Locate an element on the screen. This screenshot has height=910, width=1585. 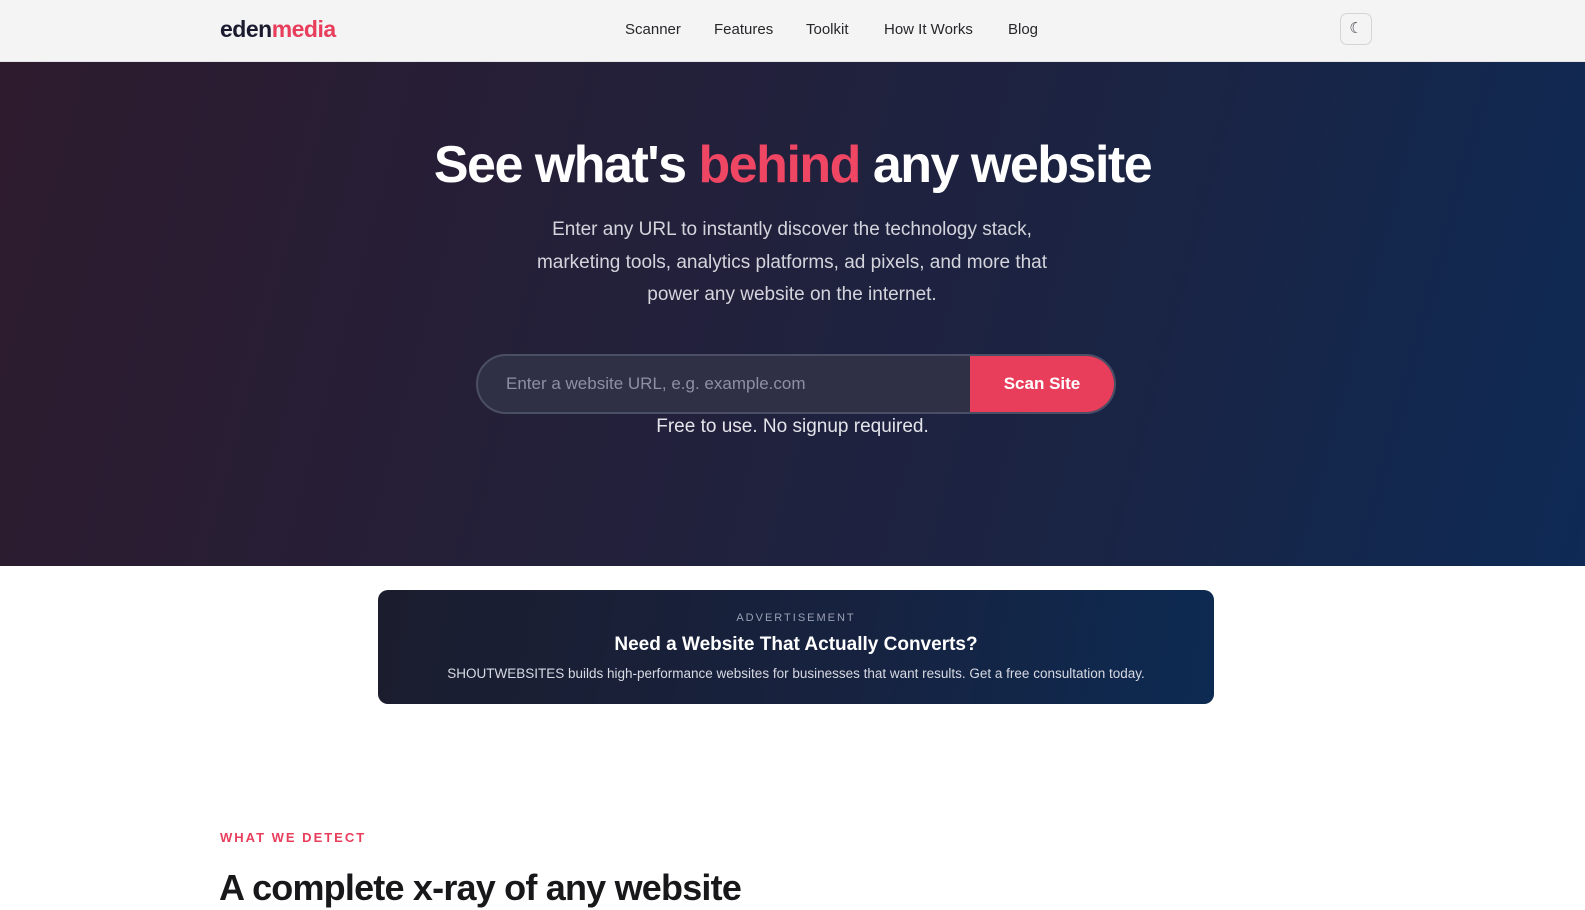
moon-icon: ☾ is located at coordinates (1356, 28).